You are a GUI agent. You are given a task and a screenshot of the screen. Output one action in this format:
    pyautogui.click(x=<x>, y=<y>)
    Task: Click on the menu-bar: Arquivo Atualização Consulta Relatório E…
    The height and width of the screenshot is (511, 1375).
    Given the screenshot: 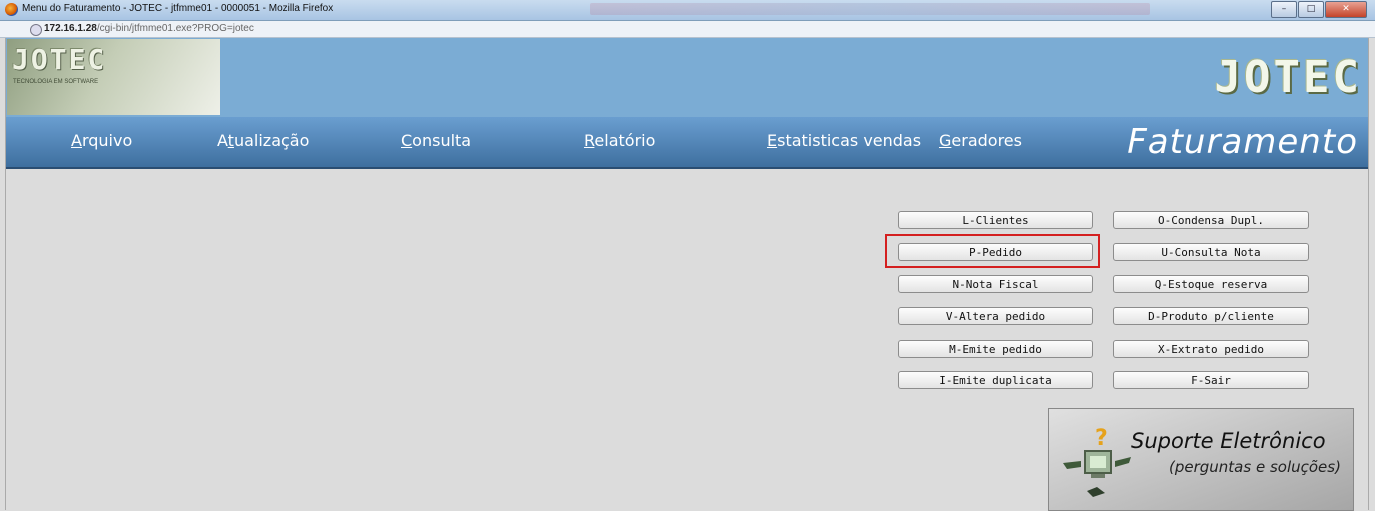 What is the action you would take?
    pyautogui.click(x=687, y=143)
    